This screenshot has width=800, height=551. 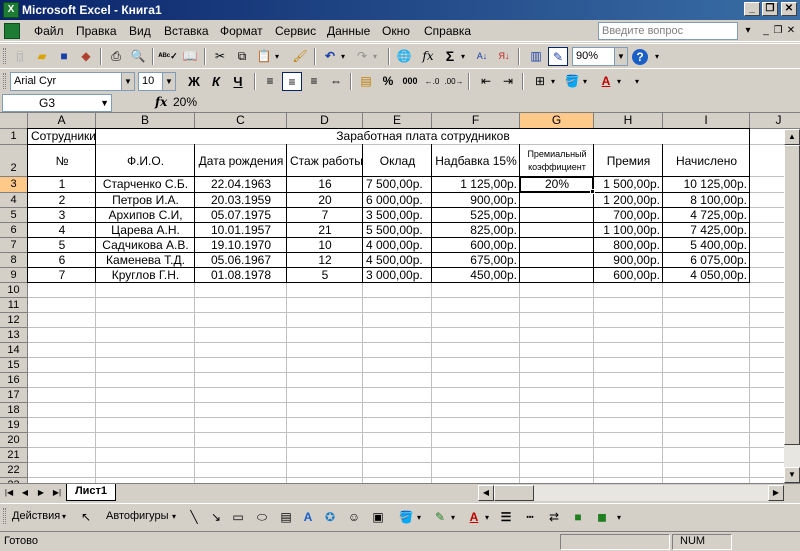 What do you see at coordinates (14, 425) in the screenshot?
I see `row-header: 19` at bounding box center [14, 425].